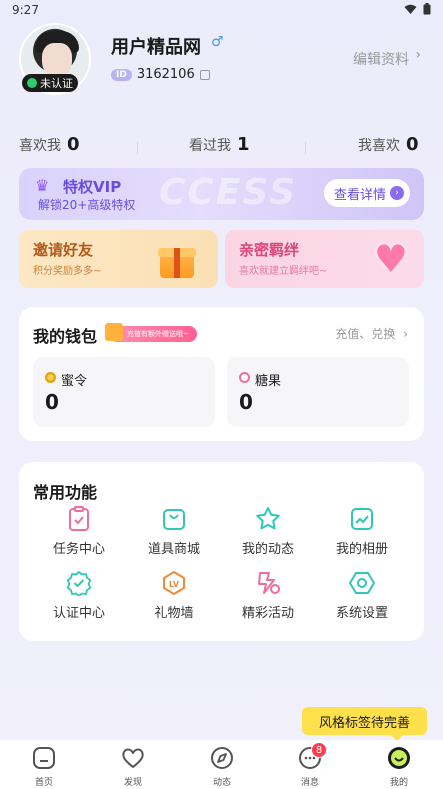  What do you see at coordinates (124, 392) in the screenshot?
I see `wallet-item-miling: 蜜令 0` at bounding box center [124, 392].